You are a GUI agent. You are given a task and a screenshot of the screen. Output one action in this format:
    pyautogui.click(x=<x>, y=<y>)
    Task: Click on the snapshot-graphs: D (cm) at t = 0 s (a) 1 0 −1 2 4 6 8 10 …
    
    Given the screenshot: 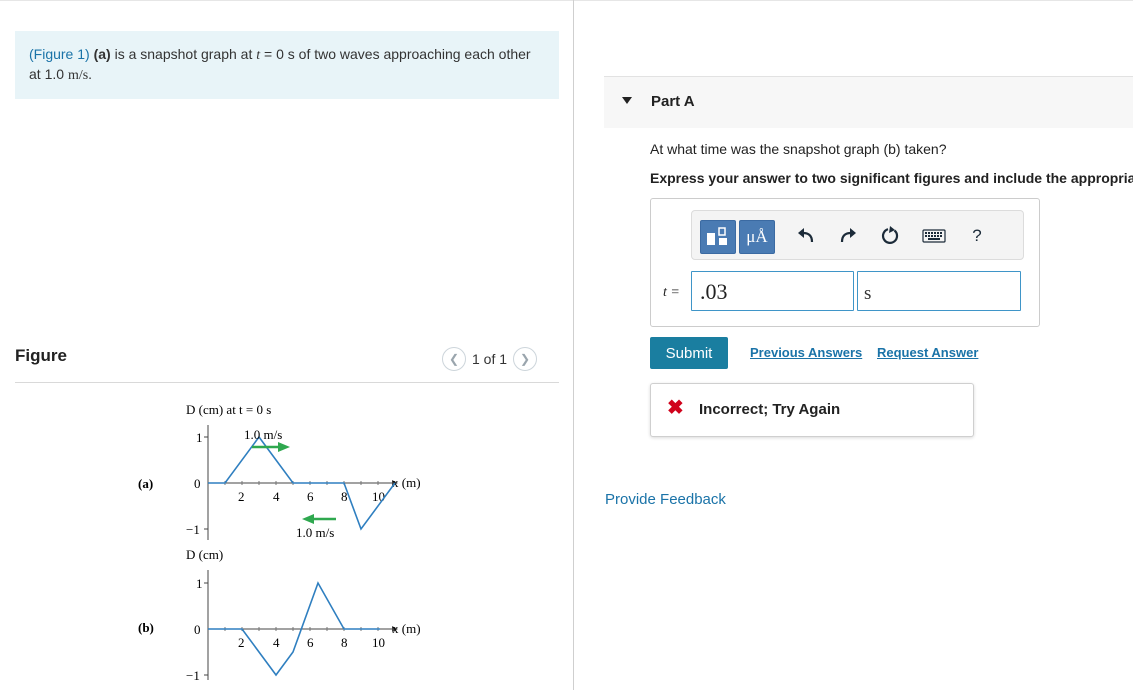 What is the action you would take?
    pyautogui.click(x=279, y=542)
    